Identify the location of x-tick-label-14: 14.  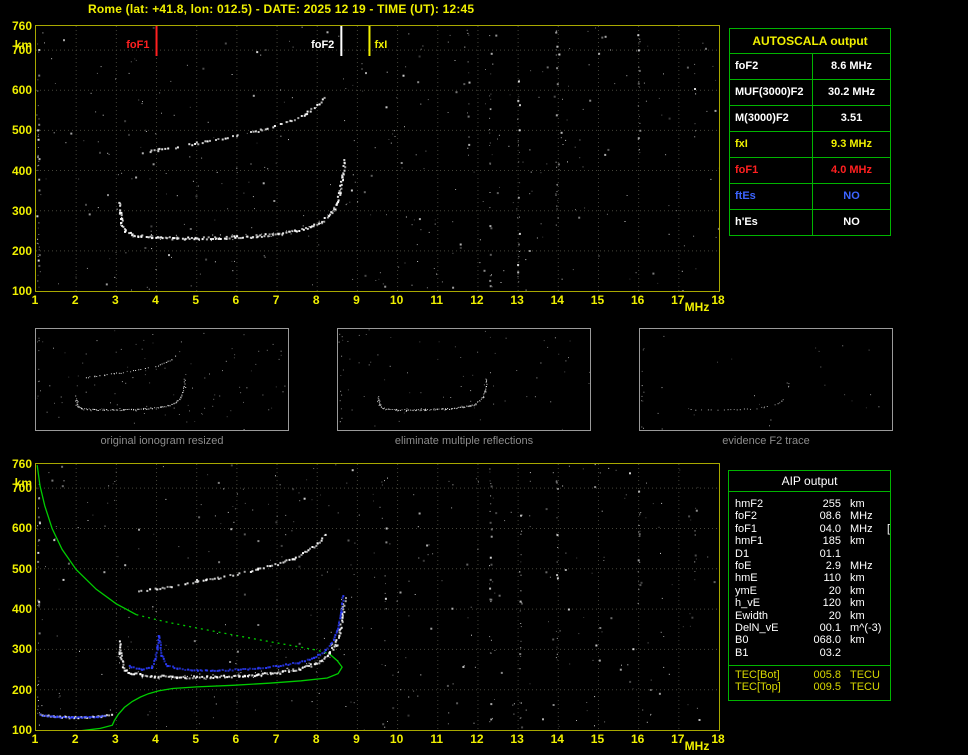
(557, 739).